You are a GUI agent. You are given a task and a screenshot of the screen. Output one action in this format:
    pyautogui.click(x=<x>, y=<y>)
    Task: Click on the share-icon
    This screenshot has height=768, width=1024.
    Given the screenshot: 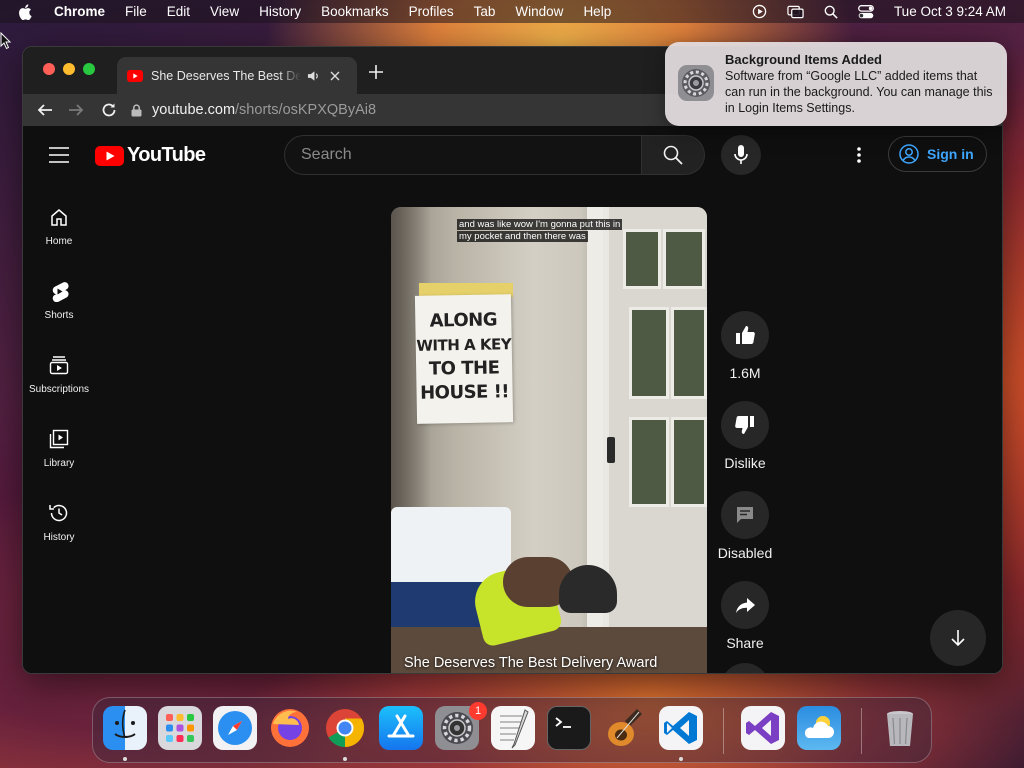 What is the action you would take?
    pyautogui.click(x=745, y=605)
    